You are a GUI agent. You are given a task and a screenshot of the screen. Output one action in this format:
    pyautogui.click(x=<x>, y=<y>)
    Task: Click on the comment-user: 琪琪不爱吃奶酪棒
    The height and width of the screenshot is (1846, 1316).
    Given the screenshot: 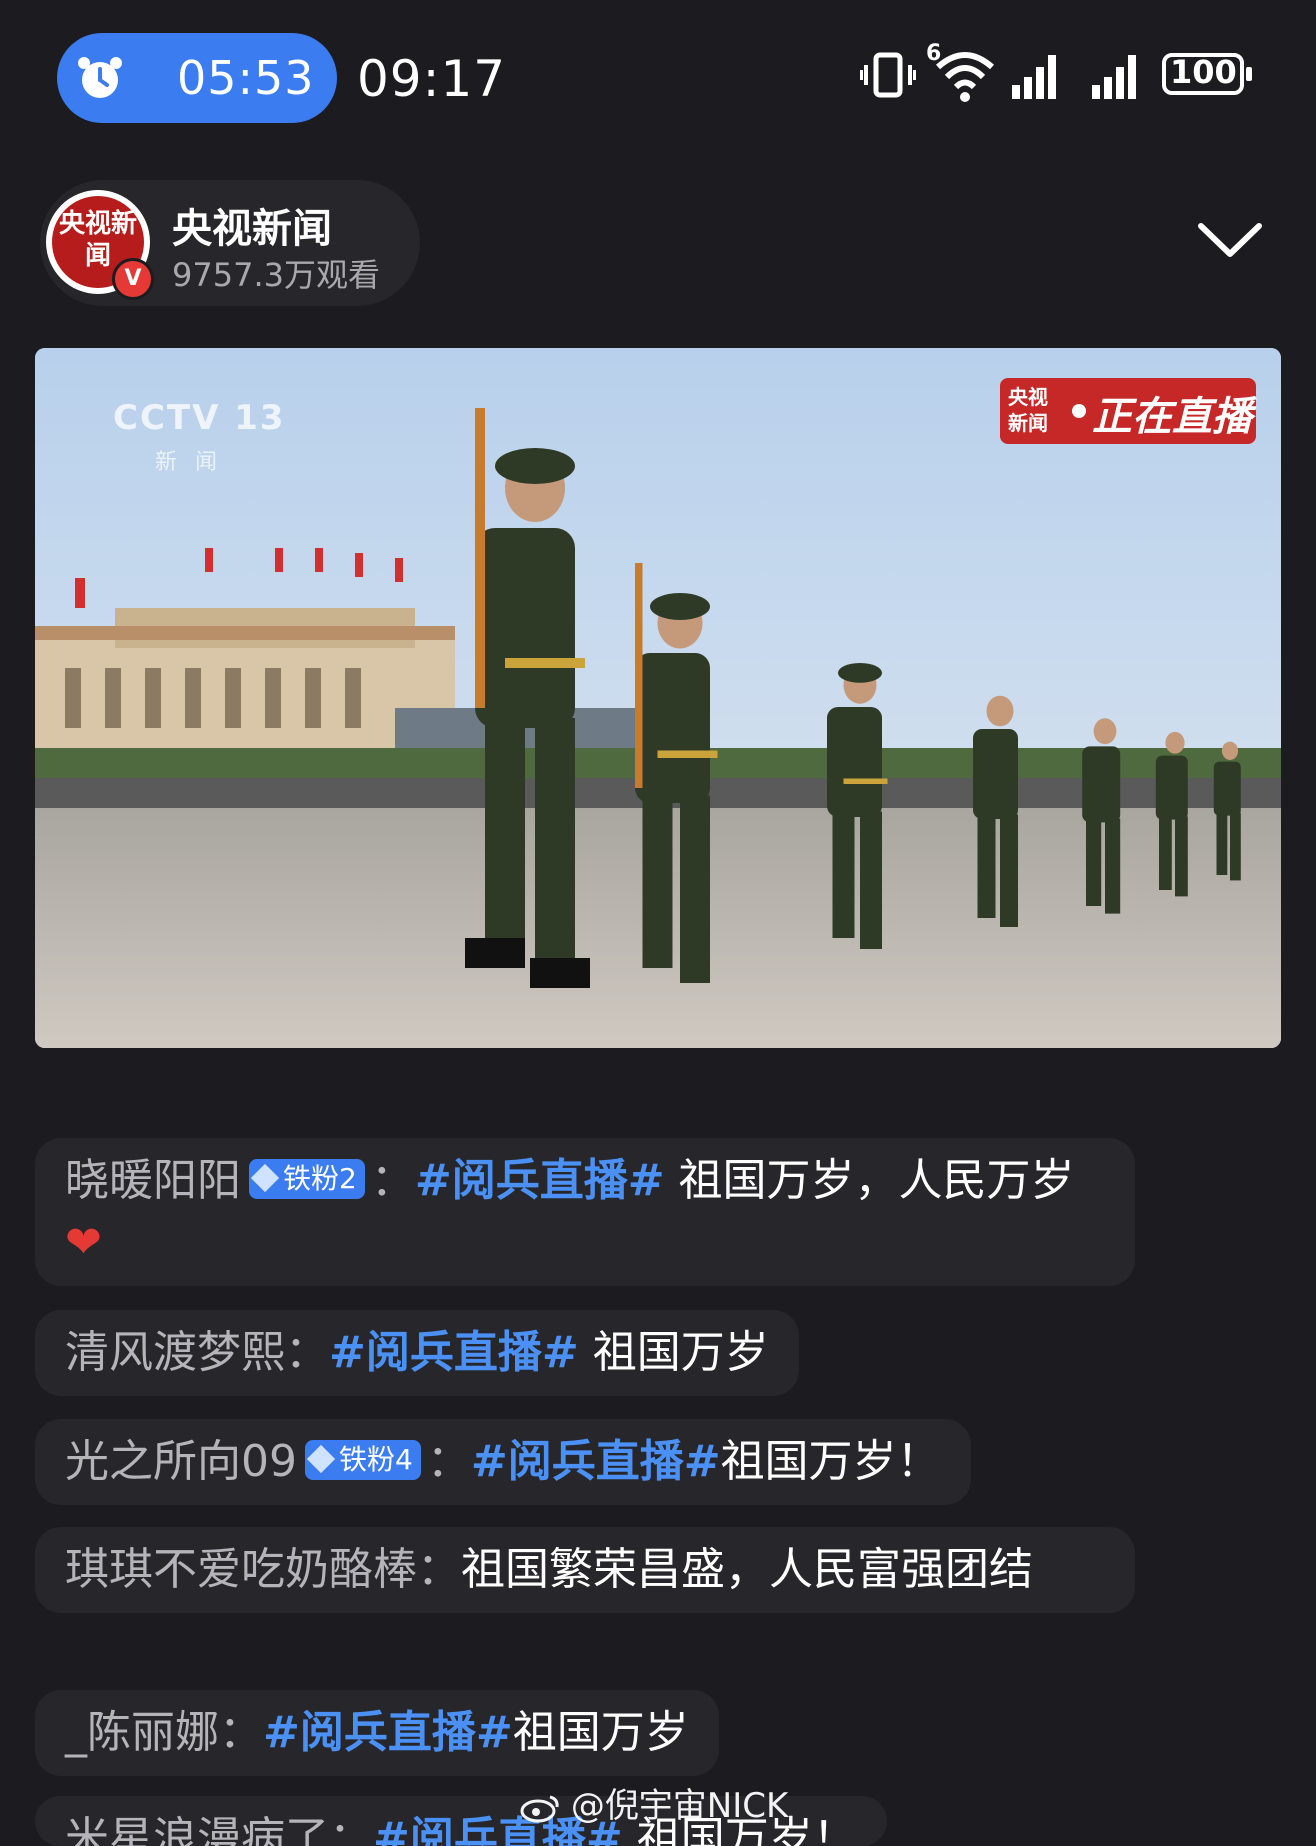 What is the action you would take?
    pyautogui.click(x=241, y=1569)
    